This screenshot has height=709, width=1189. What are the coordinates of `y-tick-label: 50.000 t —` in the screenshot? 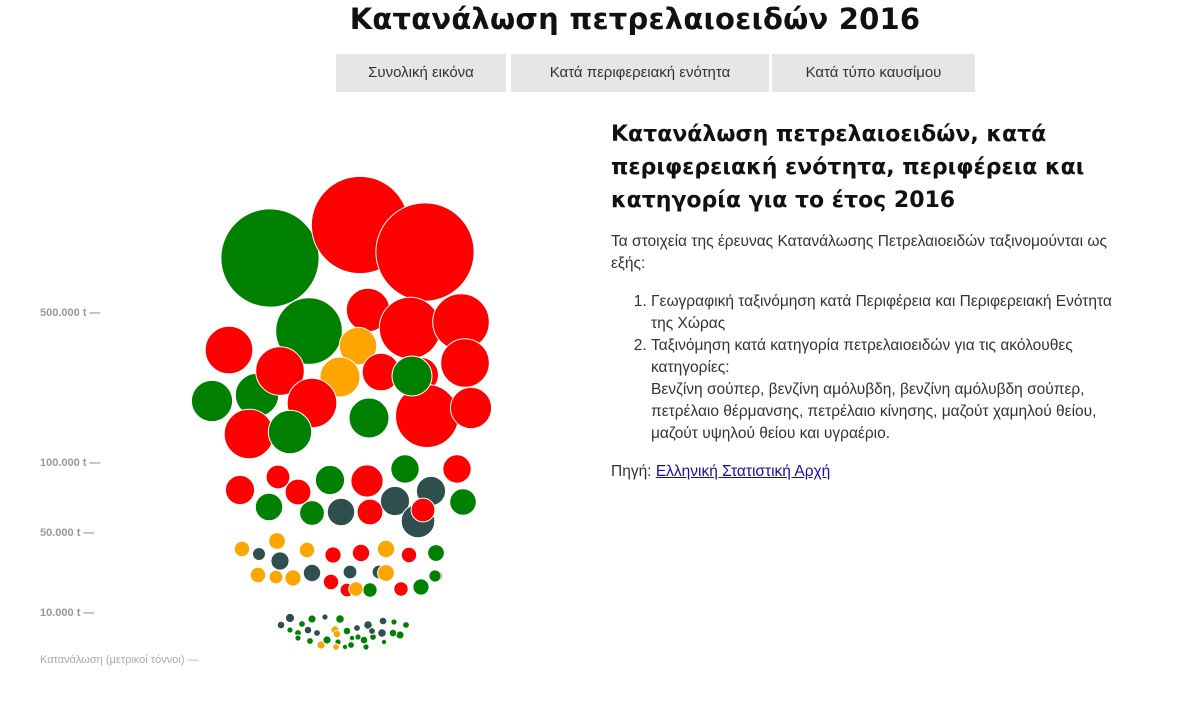 It's located at (67, 533).